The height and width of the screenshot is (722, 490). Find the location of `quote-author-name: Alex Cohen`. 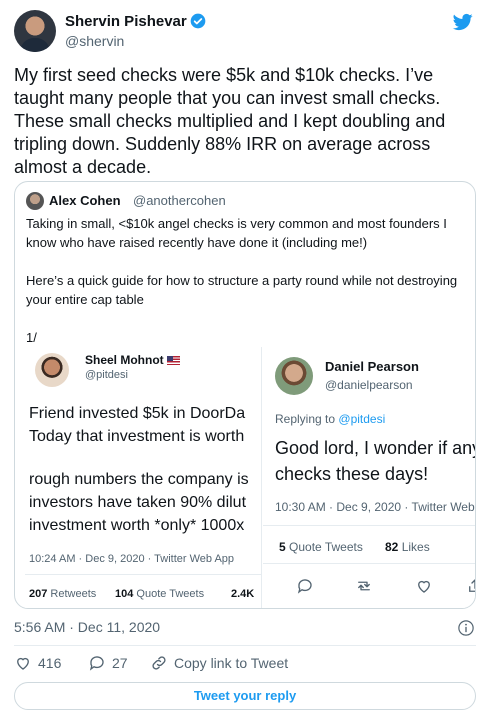

quote-author-name: Alex Cohen is located at coordinates (85, 200).